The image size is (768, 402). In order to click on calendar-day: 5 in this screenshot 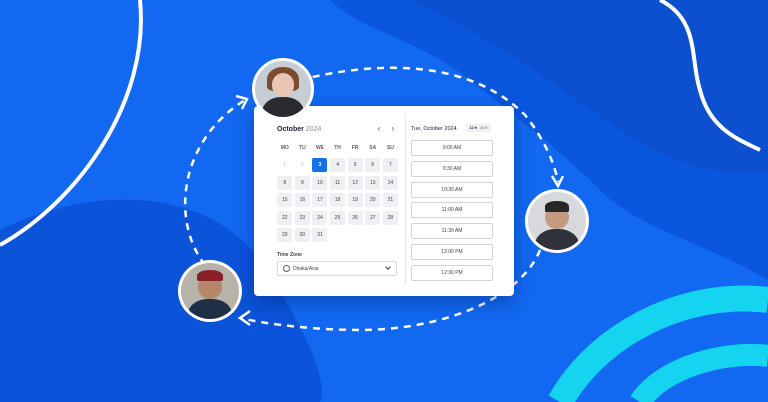, I will do `click(355, 165)`.